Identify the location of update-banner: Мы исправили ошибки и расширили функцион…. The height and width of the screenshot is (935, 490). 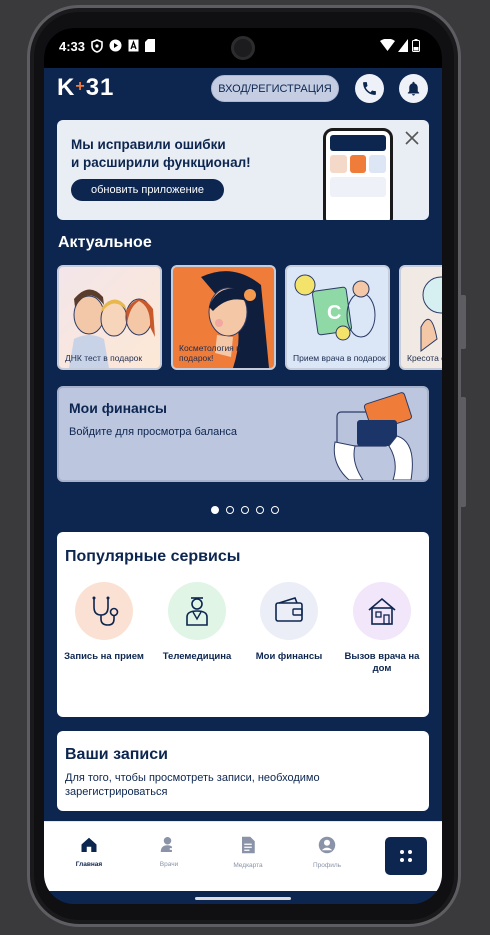
(243, 170).